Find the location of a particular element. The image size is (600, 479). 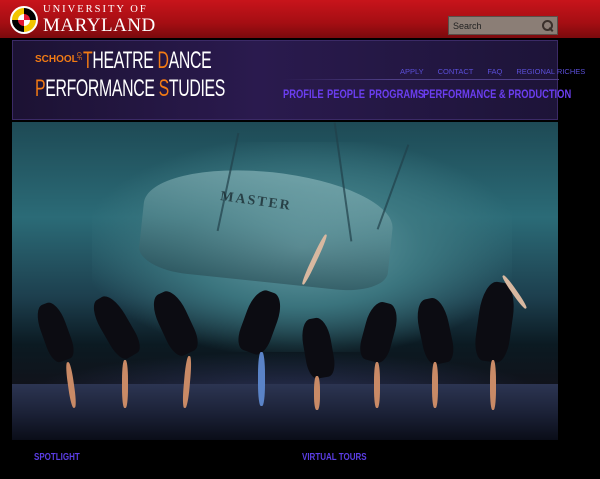

title-word-ance: ANCE is located at coordinates (190, 60).